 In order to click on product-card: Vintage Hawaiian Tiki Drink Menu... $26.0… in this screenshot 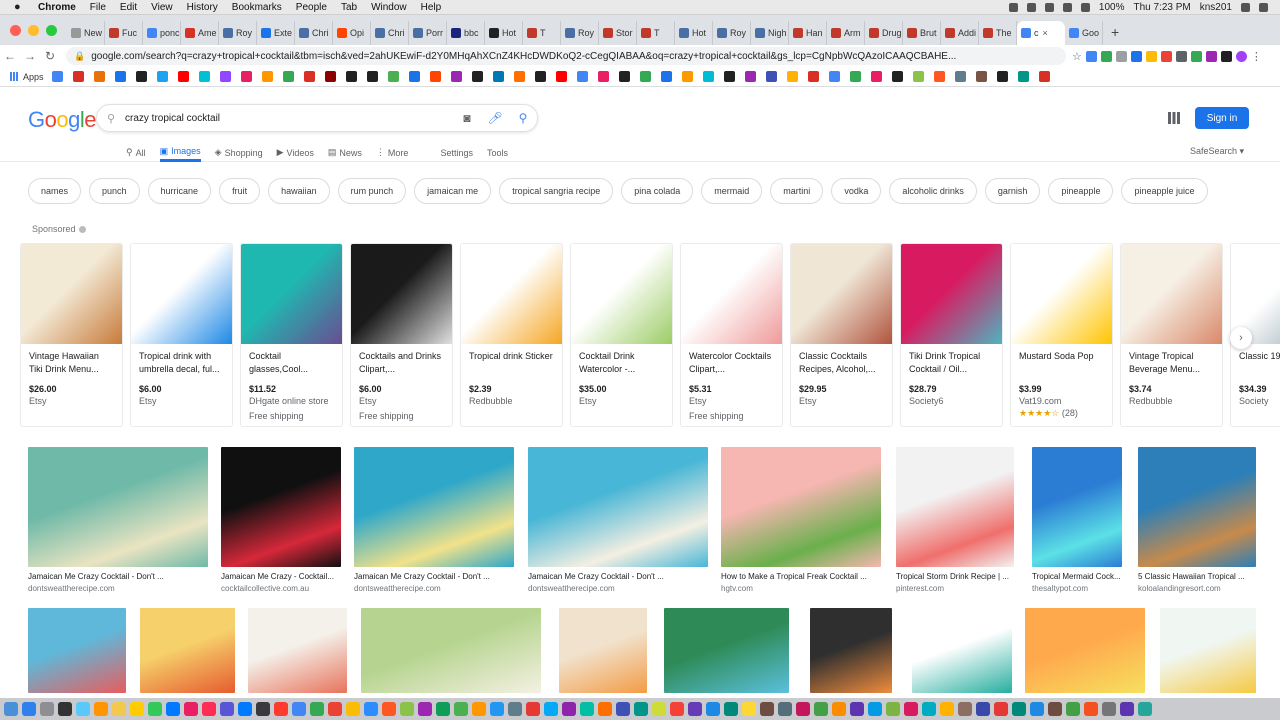, I will do `click(71, 335)`.